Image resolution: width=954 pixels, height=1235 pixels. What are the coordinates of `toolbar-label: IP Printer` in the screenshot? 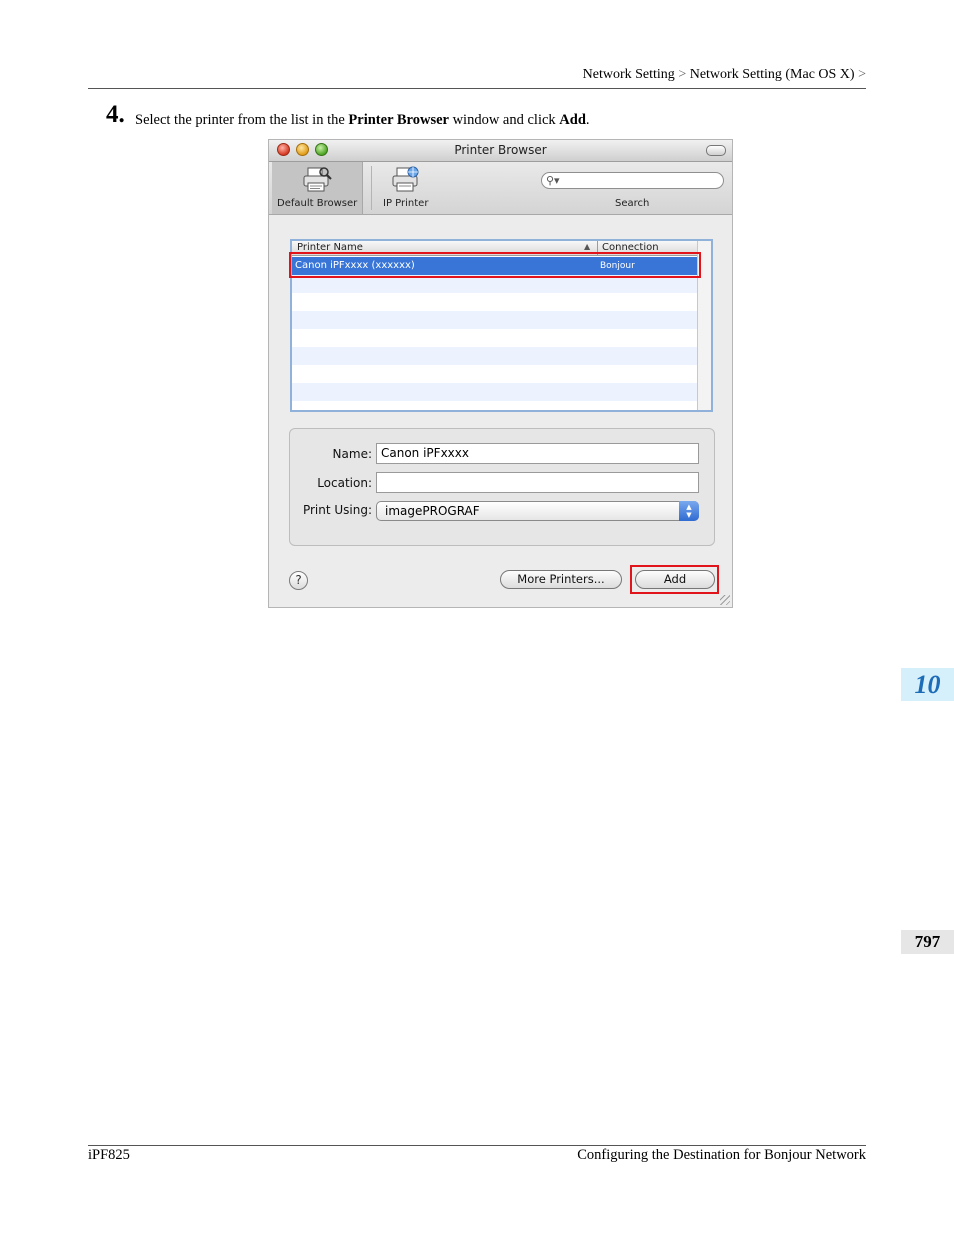 It's located at (406, 203).